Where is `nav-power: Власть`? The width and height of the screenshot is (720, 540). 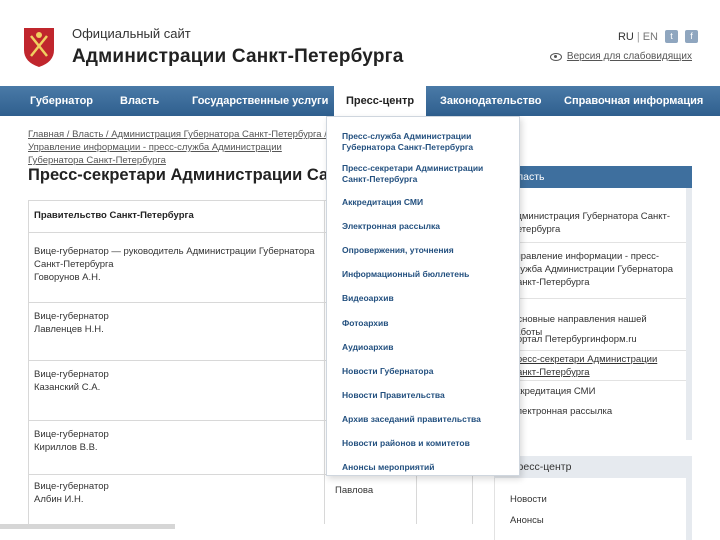 nav-power: Власть is located at coordinates (139, 101).